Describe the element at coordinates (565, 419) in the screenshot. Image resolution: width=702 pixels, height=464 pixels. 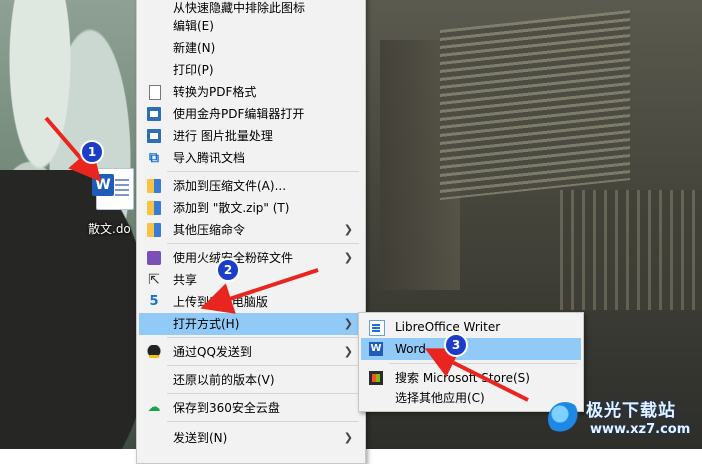
I see `watermark-logo-icon` at that location.